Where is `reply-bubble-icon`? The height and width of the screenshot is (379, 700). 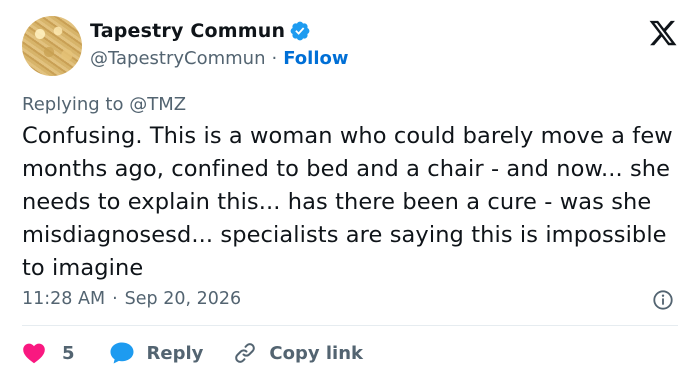
reply-bubble-icon is located at coordinates (122, 353).